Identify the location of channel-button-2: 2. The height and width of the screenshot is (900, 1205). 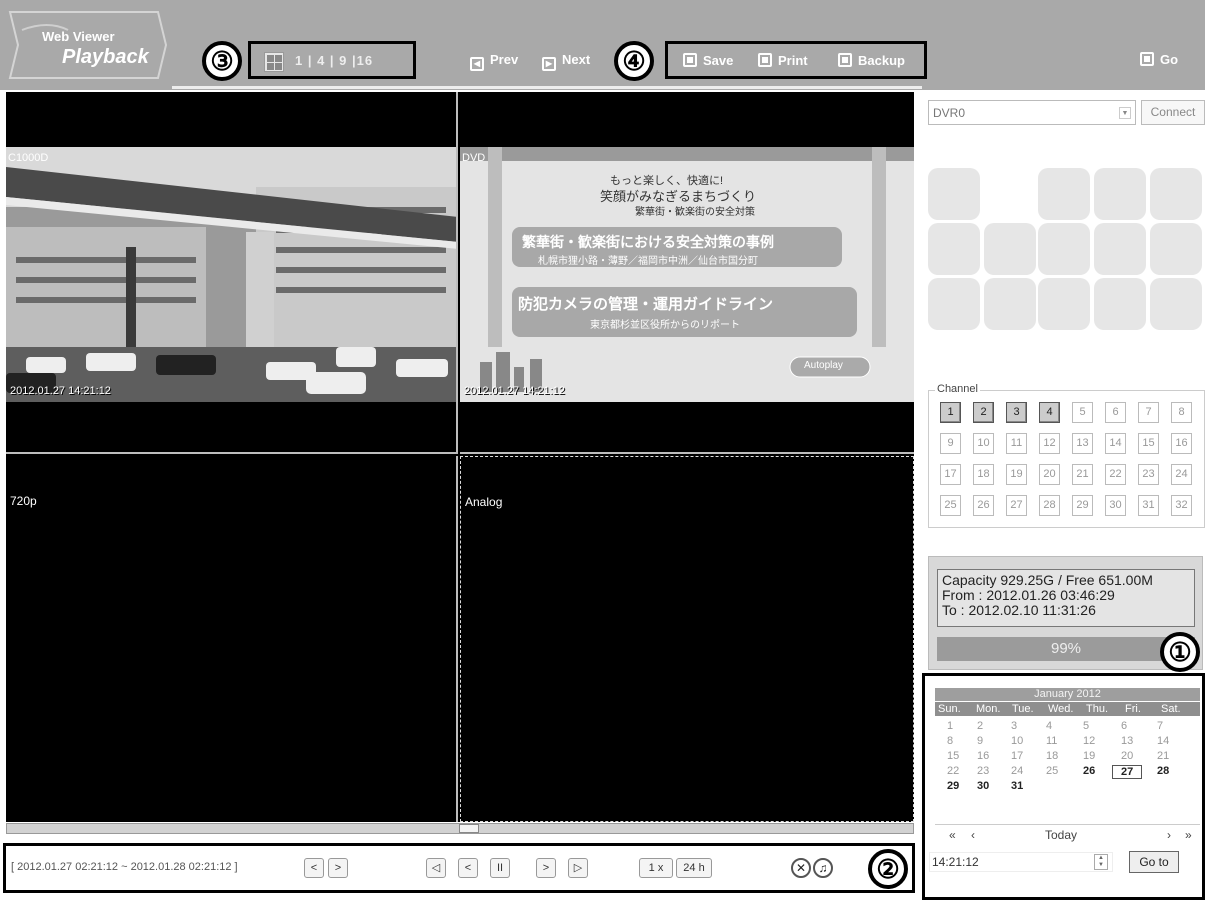
(983, 412).